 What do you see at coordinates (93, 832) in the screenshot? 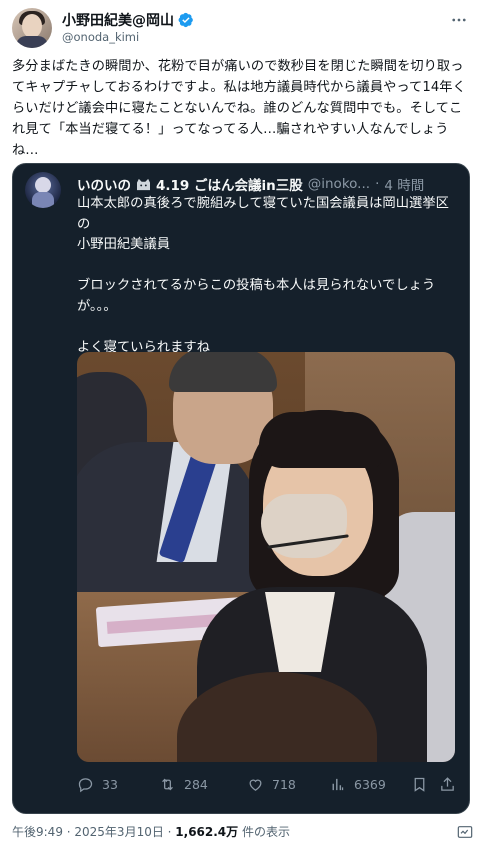
I see `tweet-timestamp: 午後9:49 · 2025年3月10日 ·` at bounding box center [93, 832].